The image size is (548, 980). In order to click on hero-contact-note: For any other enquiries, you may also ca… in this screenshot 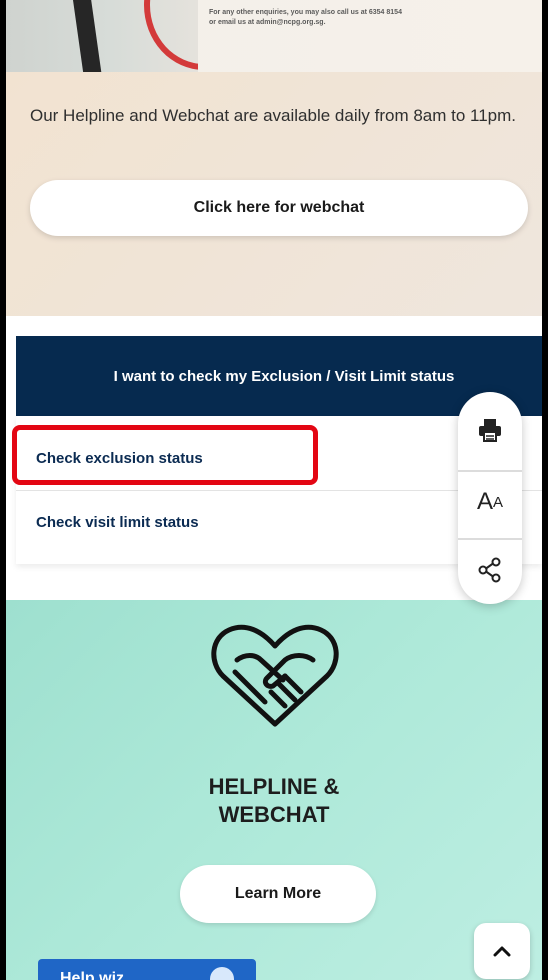, I will do `click(374, 18)`.